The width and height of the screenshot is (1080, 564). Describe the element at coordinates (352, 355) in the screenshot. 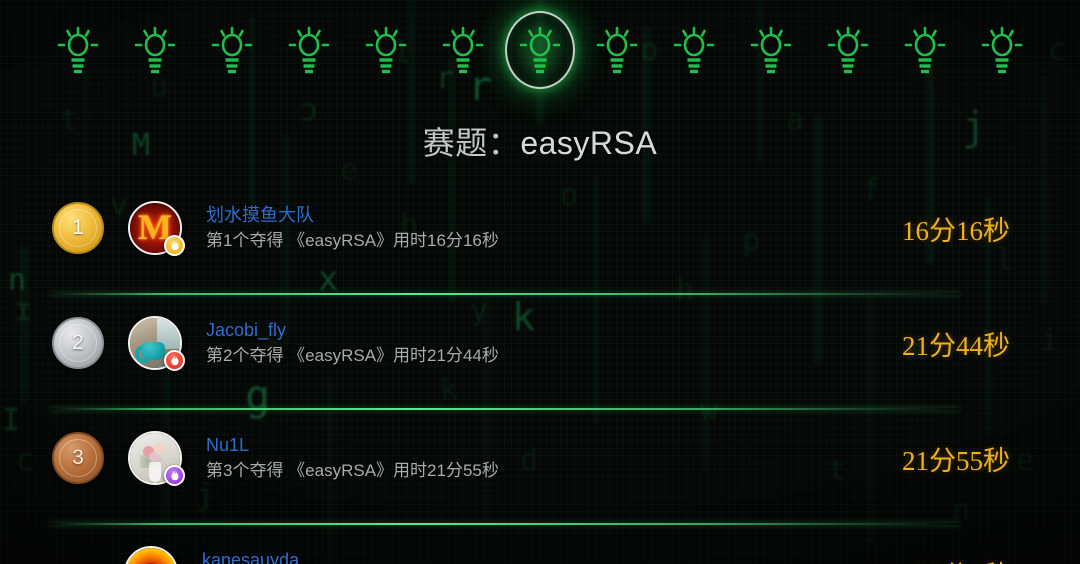

I see `solve-description: 第2个夺得 《easyRSA》用时21分44秒` at that location.